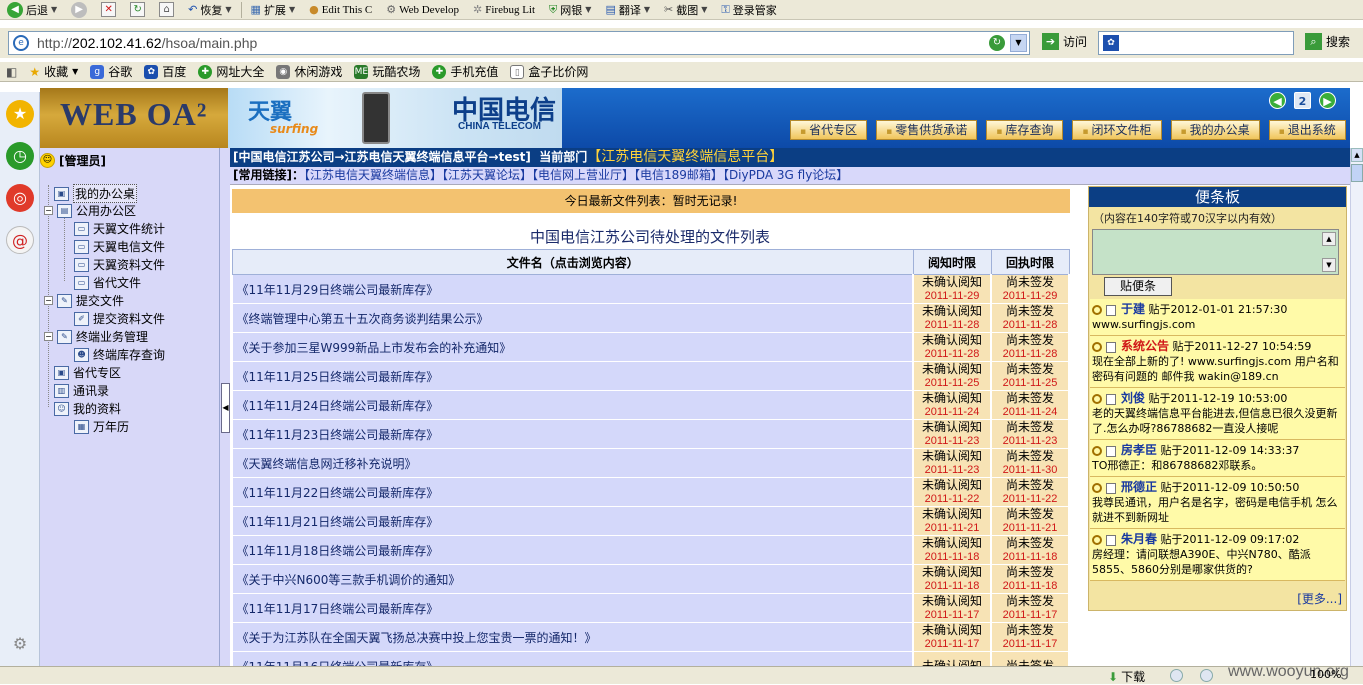 Image resolution: width=1363 pixels, height=685 pixels. What do you see at coordinates (119, 228) in the screenshot?
I see `tree-file-stats: ▭ 天翼文件统计` at bounding box center [119, 228].